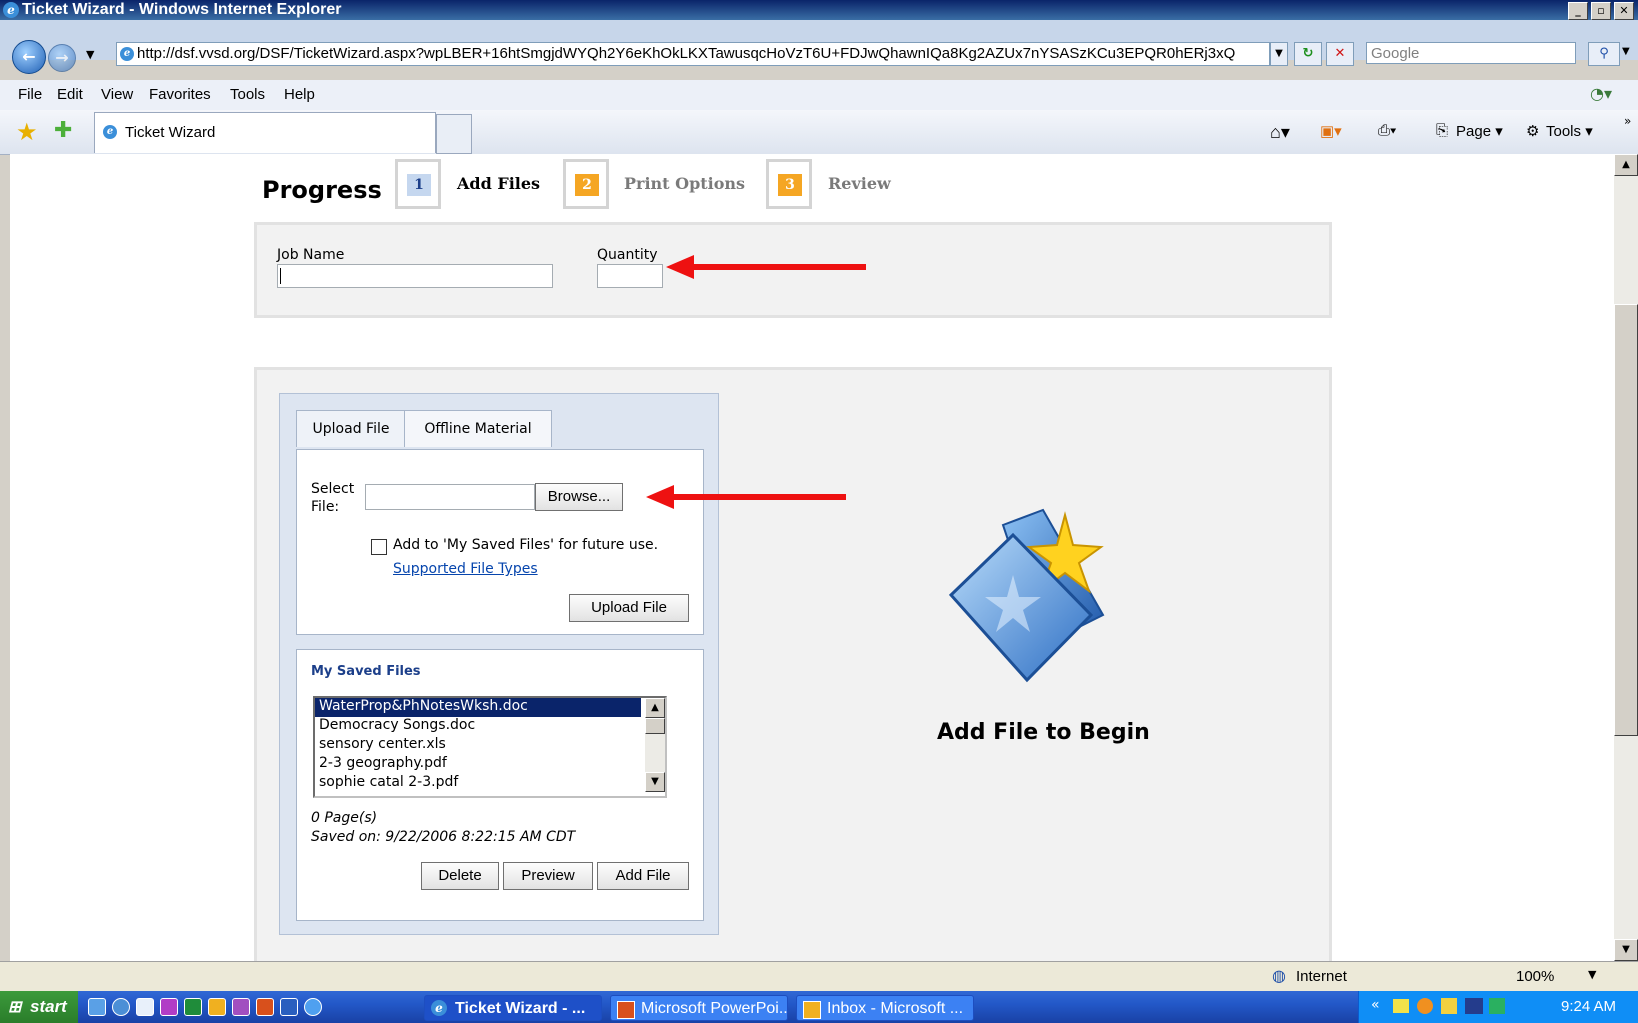 The width and height of the screenshot is (1638, 1023). What do you see at coordinates (1578, 11) in the screenshot?
I see `minimize-button: _` at bounding box center [1578, 11].